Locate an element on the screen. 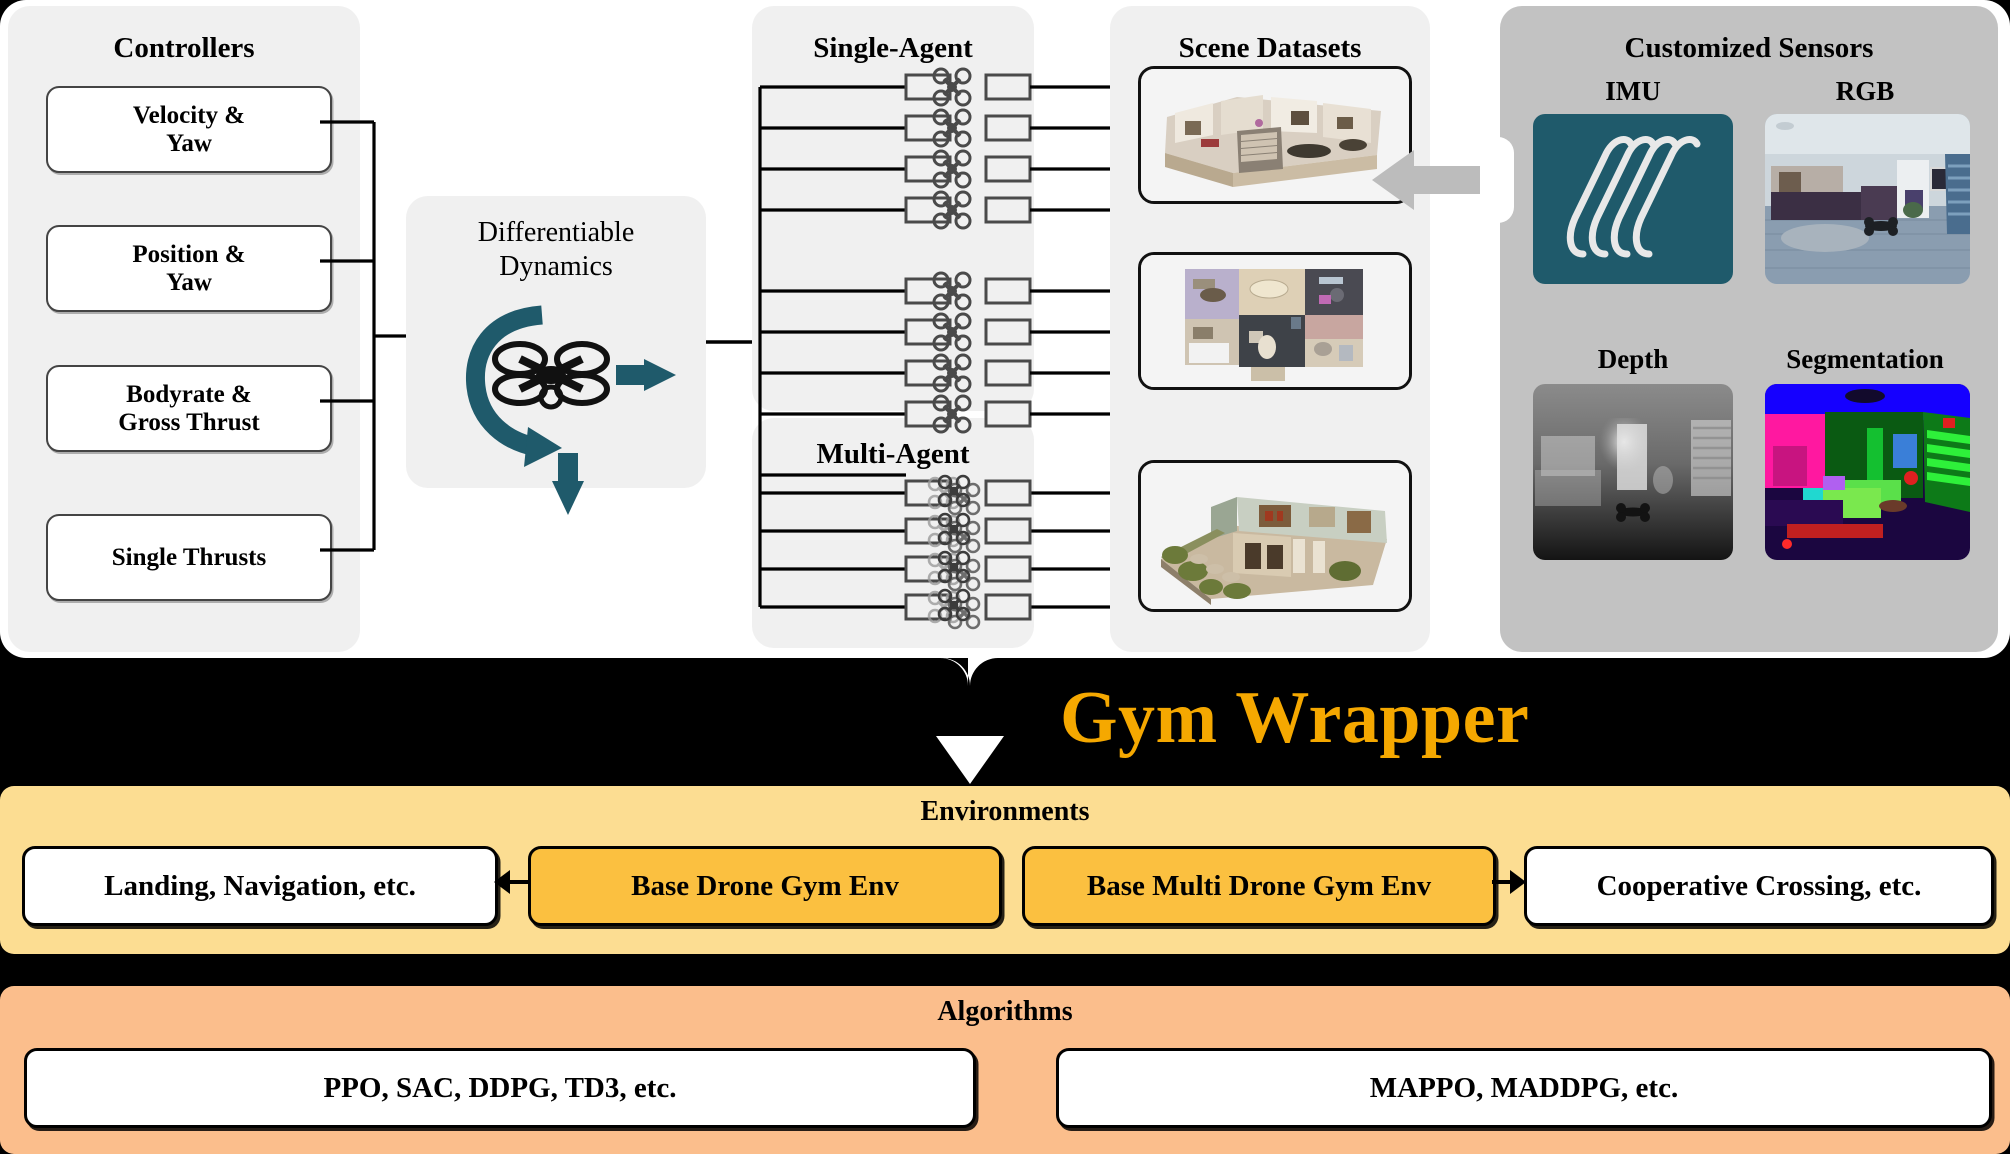 Image resolution: width=2010 pixels, height=1154 pixels. sensor-image-imu is located at coordinates (1633, 199).